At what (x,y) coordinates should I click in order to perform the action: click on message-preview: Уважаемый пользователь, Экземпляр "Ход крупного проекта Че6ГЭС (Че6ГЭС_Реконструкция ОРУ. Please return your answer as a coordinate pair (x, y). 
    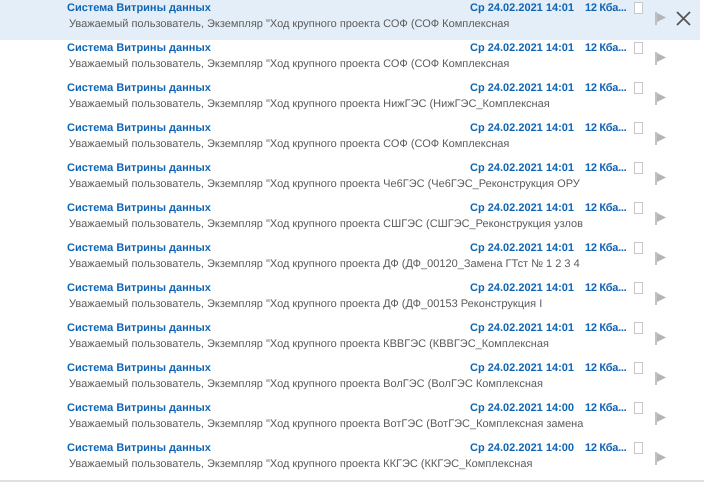
    Looking at the image, I should click on (324, 184).